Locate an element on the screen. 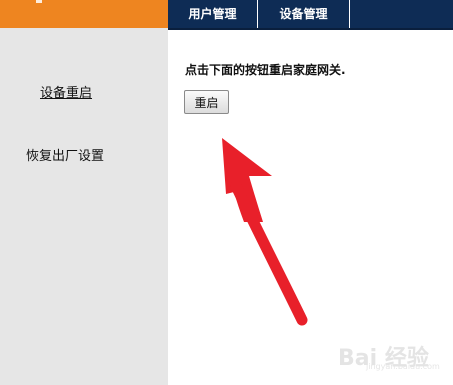 The image size is (453, 385). sidebar-item-device-restart: 设备重启 is located at coordinates (66, 91).